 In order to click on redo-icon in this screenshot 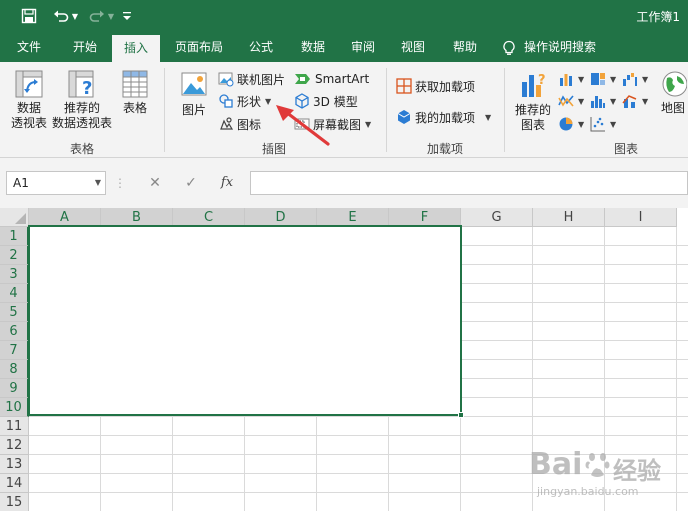, I will do `click(97, 16)`.